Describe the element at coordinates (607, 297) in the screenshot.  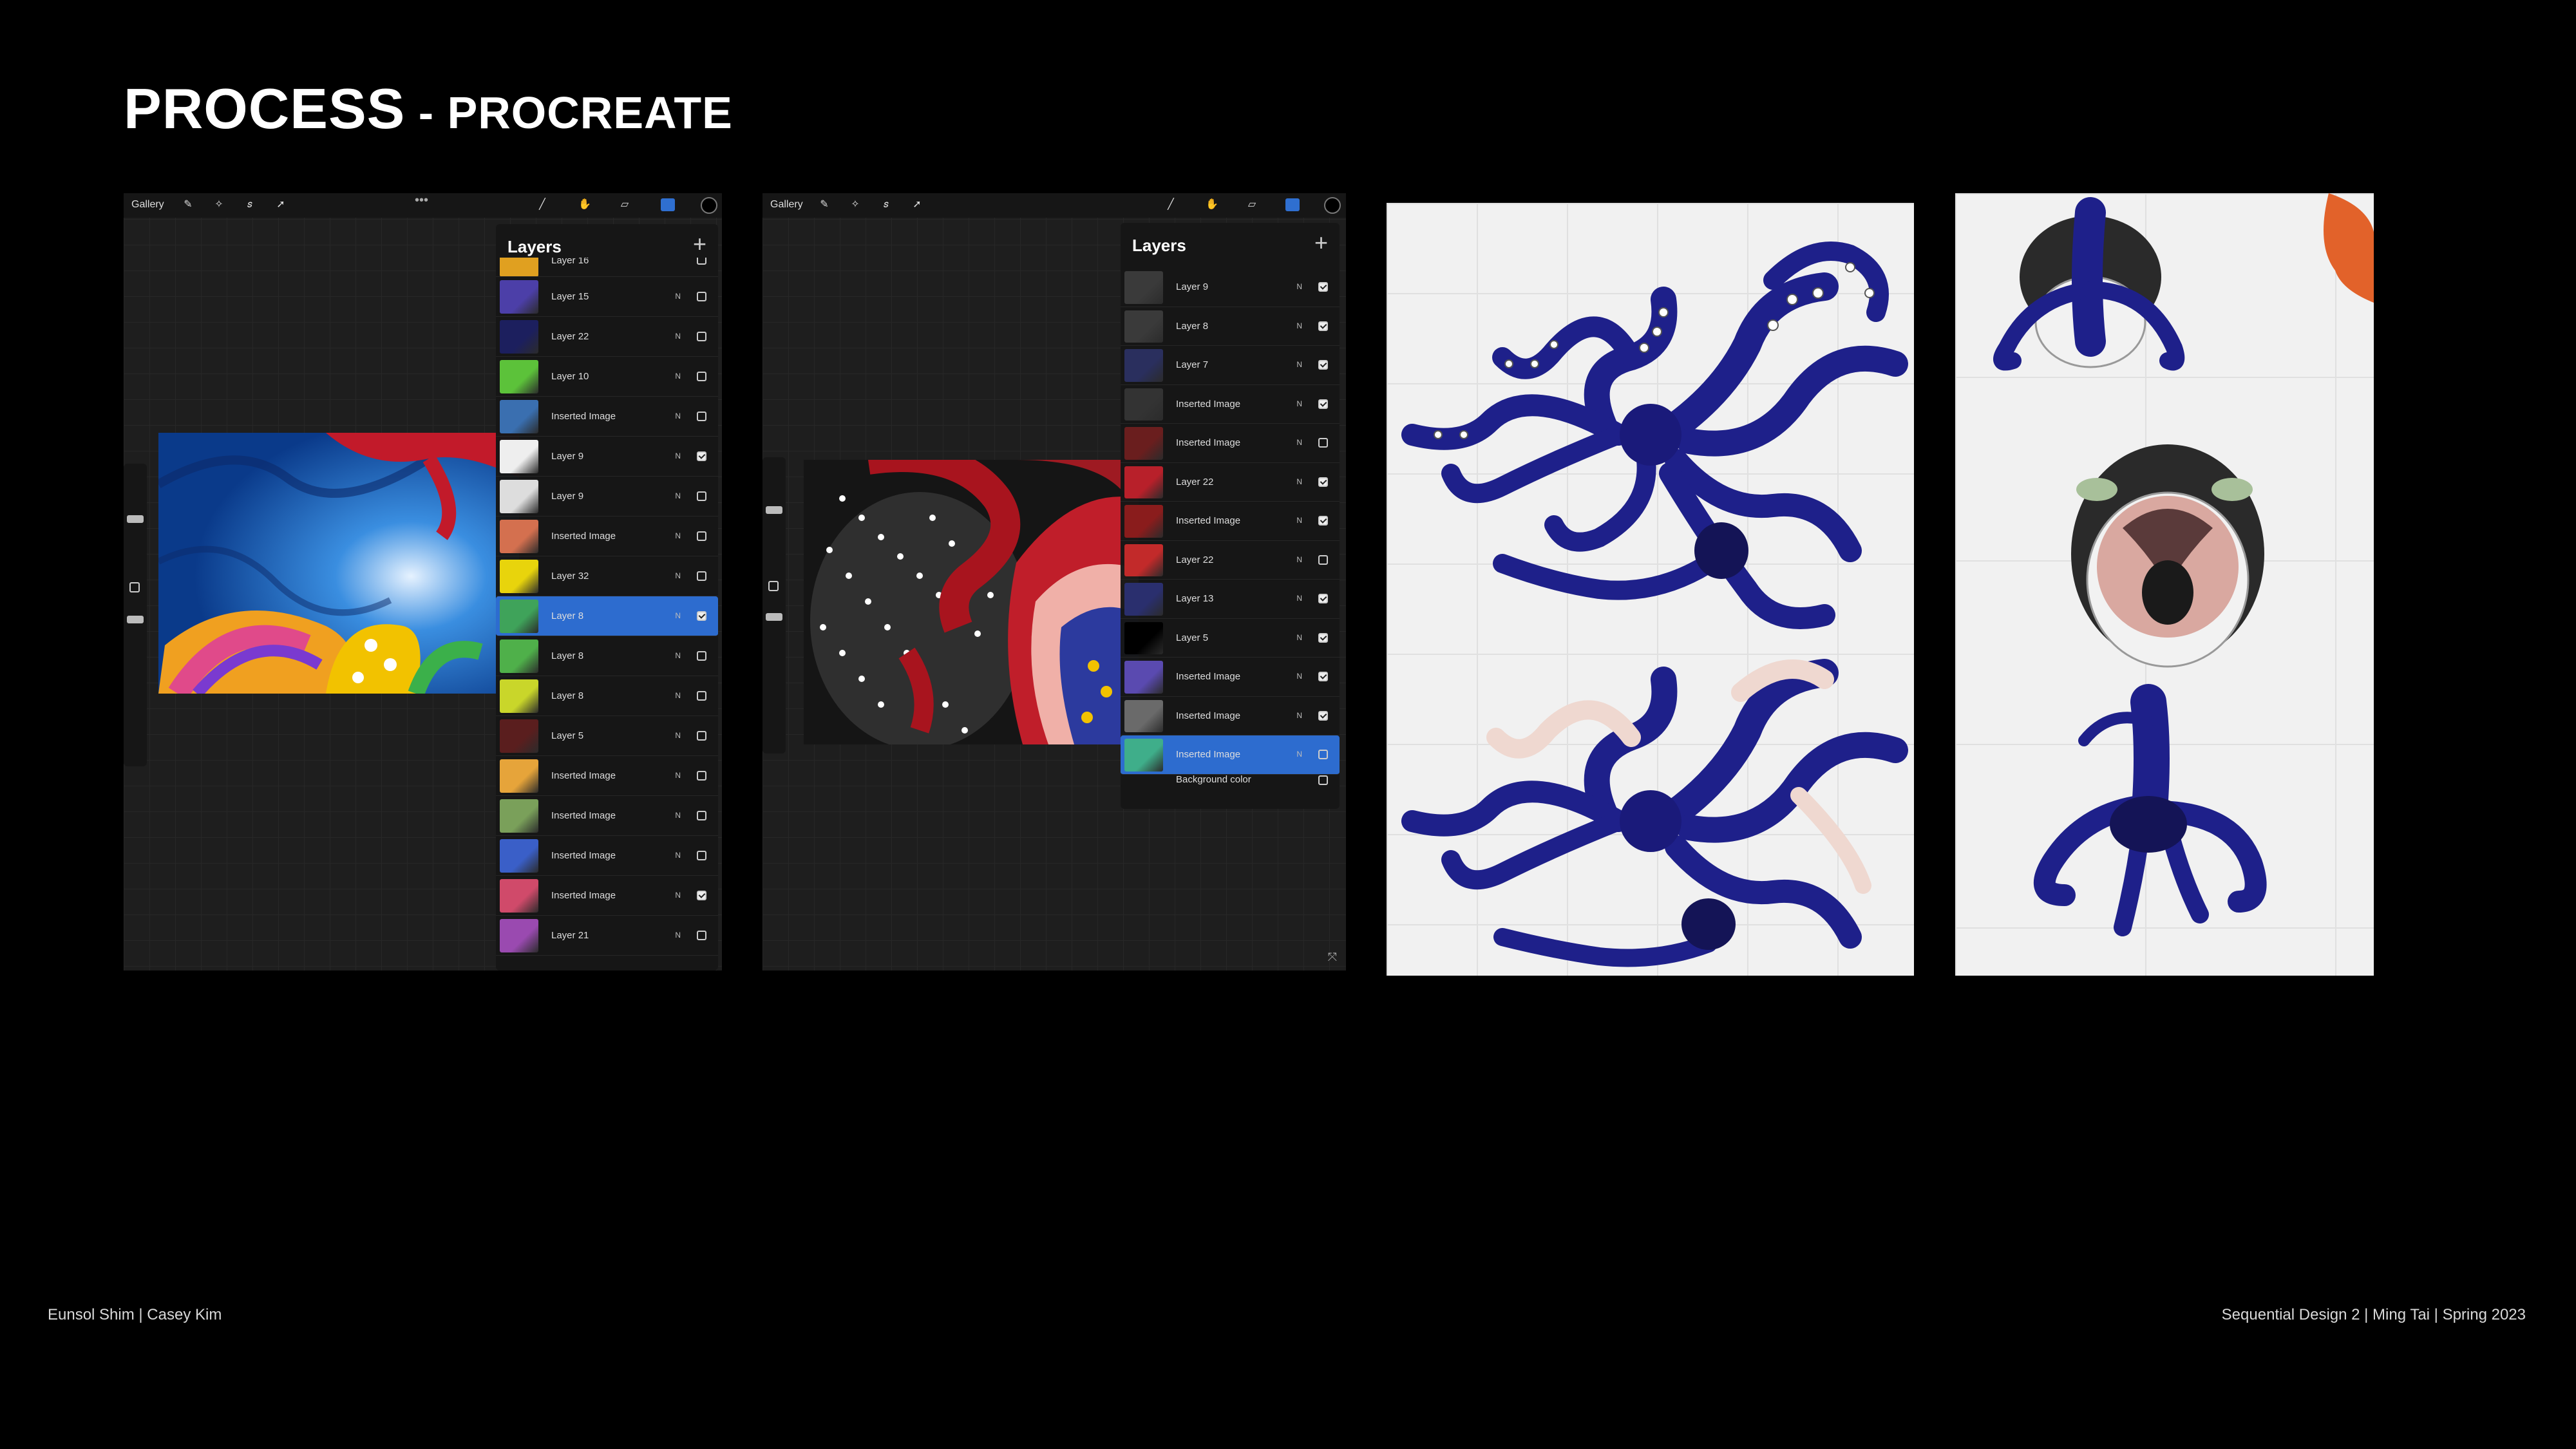
I see `layer-row: Layer 15 N` at that location.